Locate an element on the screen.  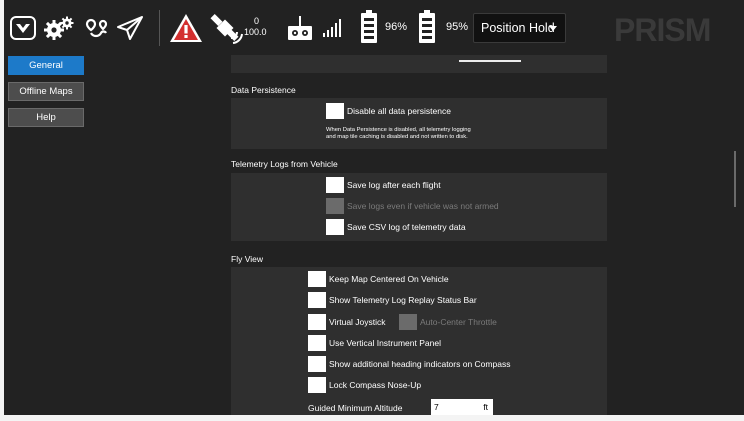
paper-plane-icon is located at coordinates (130, 28).